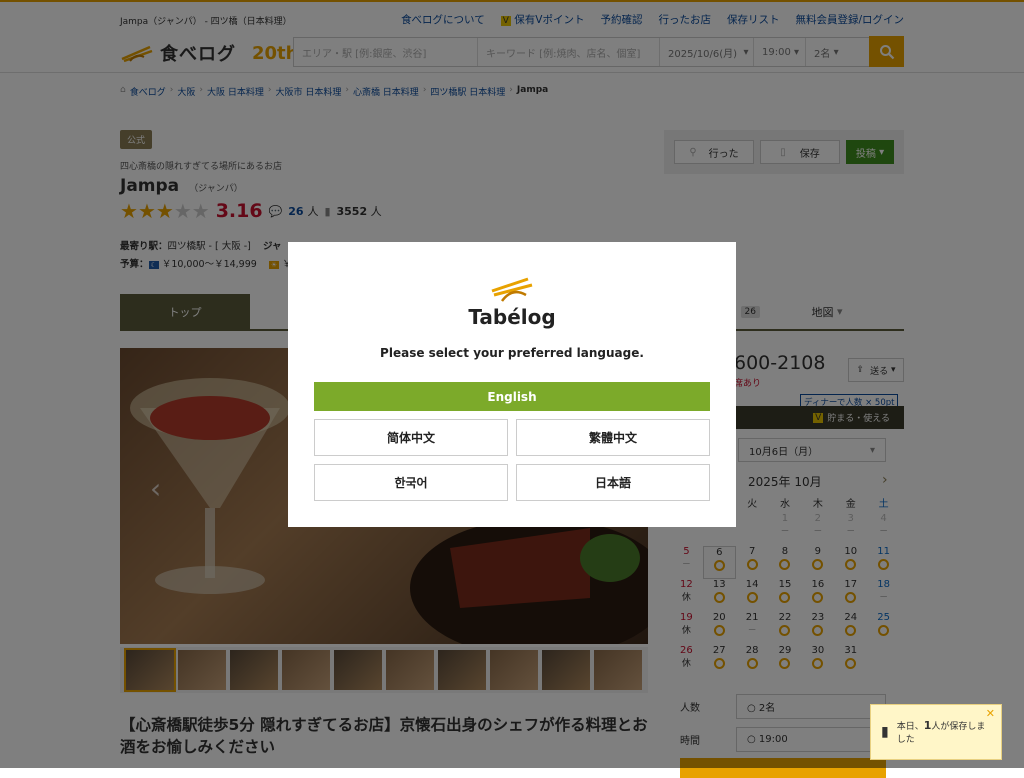 The height and width of the screenshot is (778, 1024). I want to click on toast-message: 本日、1人が保存しました, so click(941, 732).